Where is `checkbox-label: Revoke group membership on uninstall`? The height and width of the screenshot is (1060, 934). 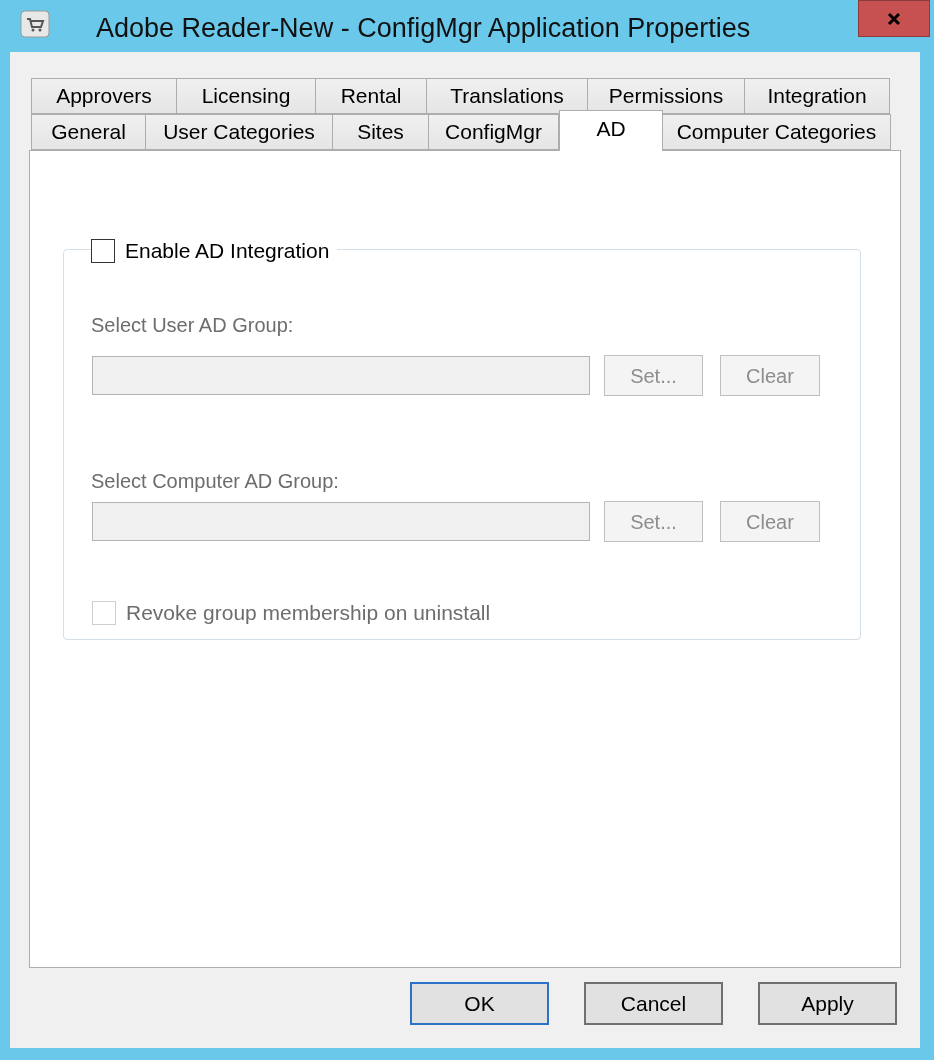 checkbox-label: Revoke group membership on uninstall is located at coordinates (308, 613).